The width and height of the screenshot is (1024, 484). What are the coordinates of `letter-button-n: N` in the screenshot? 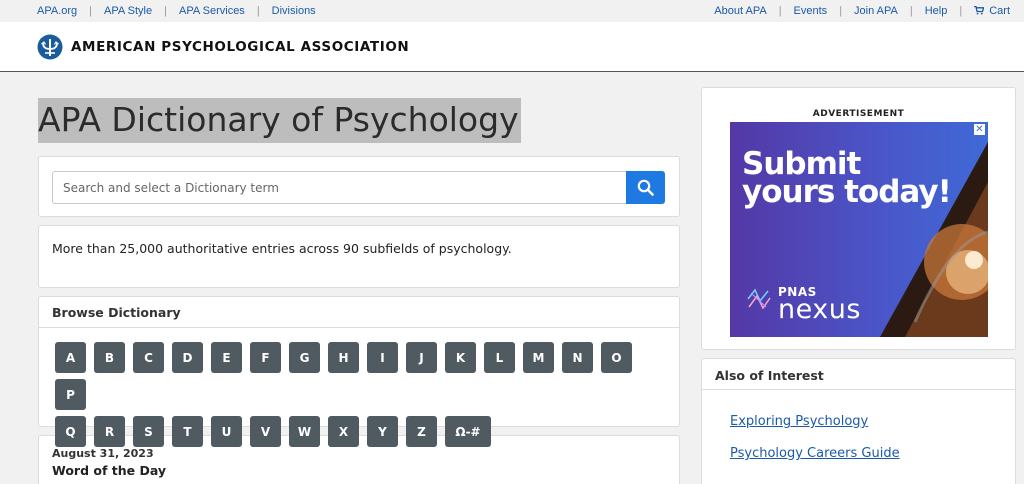 It's located at (577, 357).